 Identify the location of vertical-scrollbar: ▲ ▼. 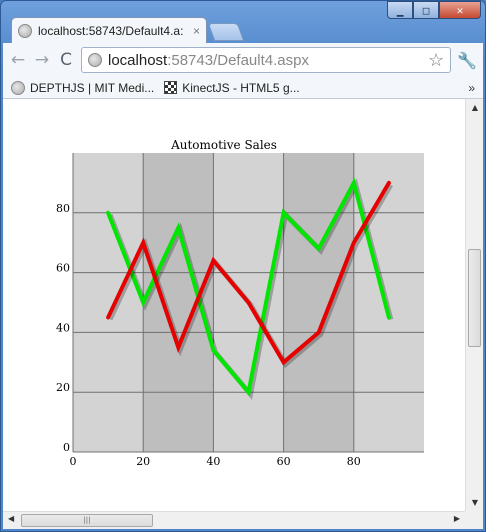
(474, 305).